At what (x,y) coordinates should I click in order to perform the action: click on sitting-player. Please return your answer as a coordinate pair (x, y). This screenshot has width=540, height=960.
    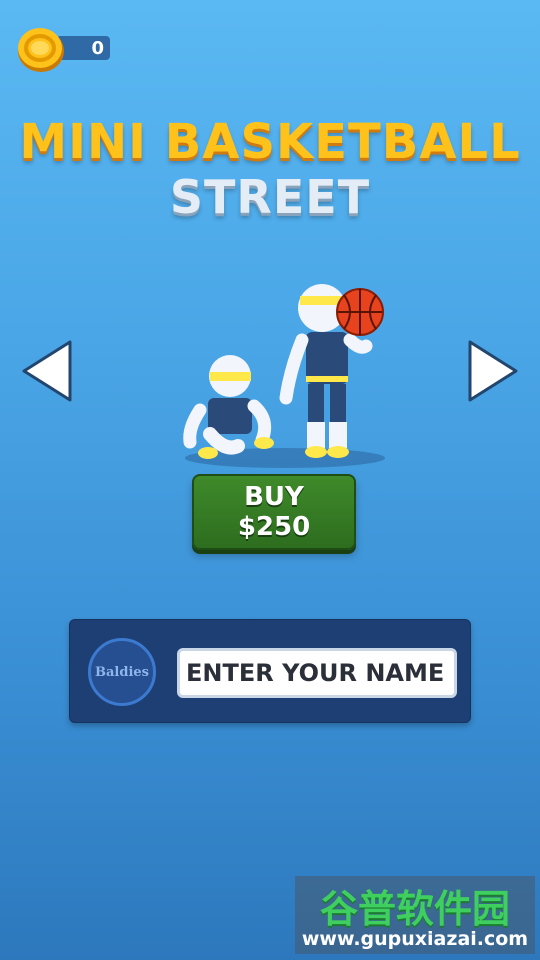
    Looking at the image, I should click on (228, 407).